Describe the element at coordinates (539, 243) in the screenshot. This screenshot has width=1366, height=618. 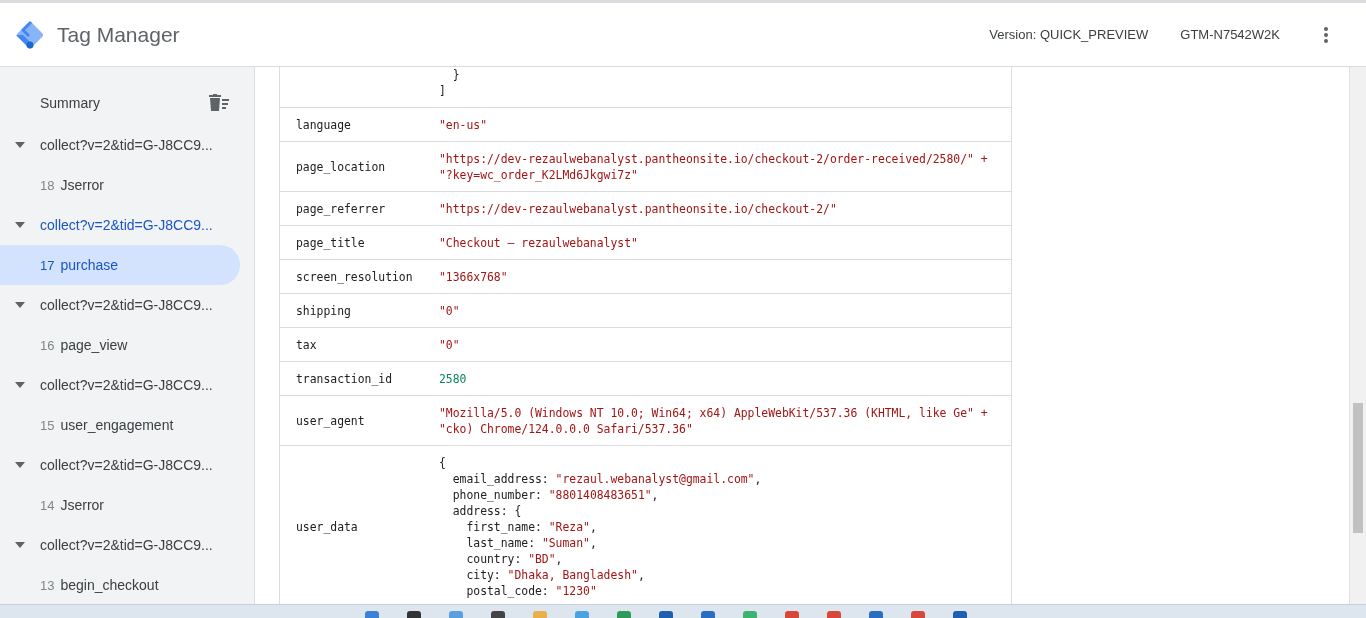
I see `variable-value: "Checkout – rezaulwebanalyst"` at that location.